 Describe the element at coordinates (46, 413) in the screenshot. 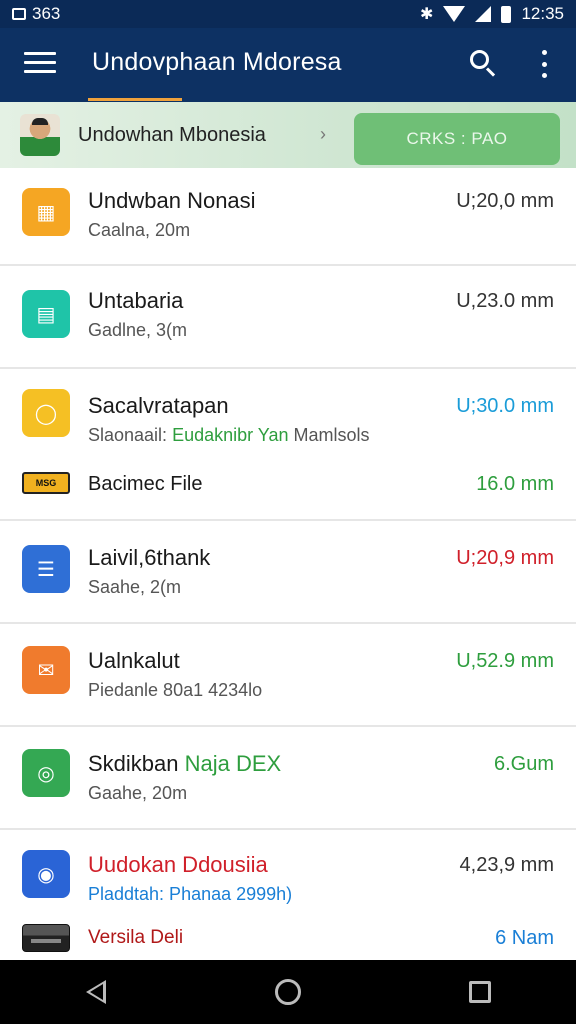

I see `chat-icon: ◯` at that location.